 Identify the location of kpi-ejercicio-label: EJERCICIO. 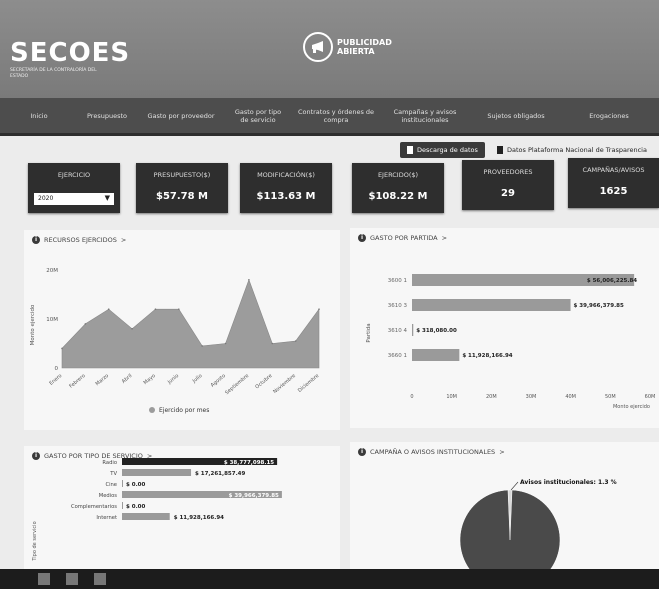
(74, 175).